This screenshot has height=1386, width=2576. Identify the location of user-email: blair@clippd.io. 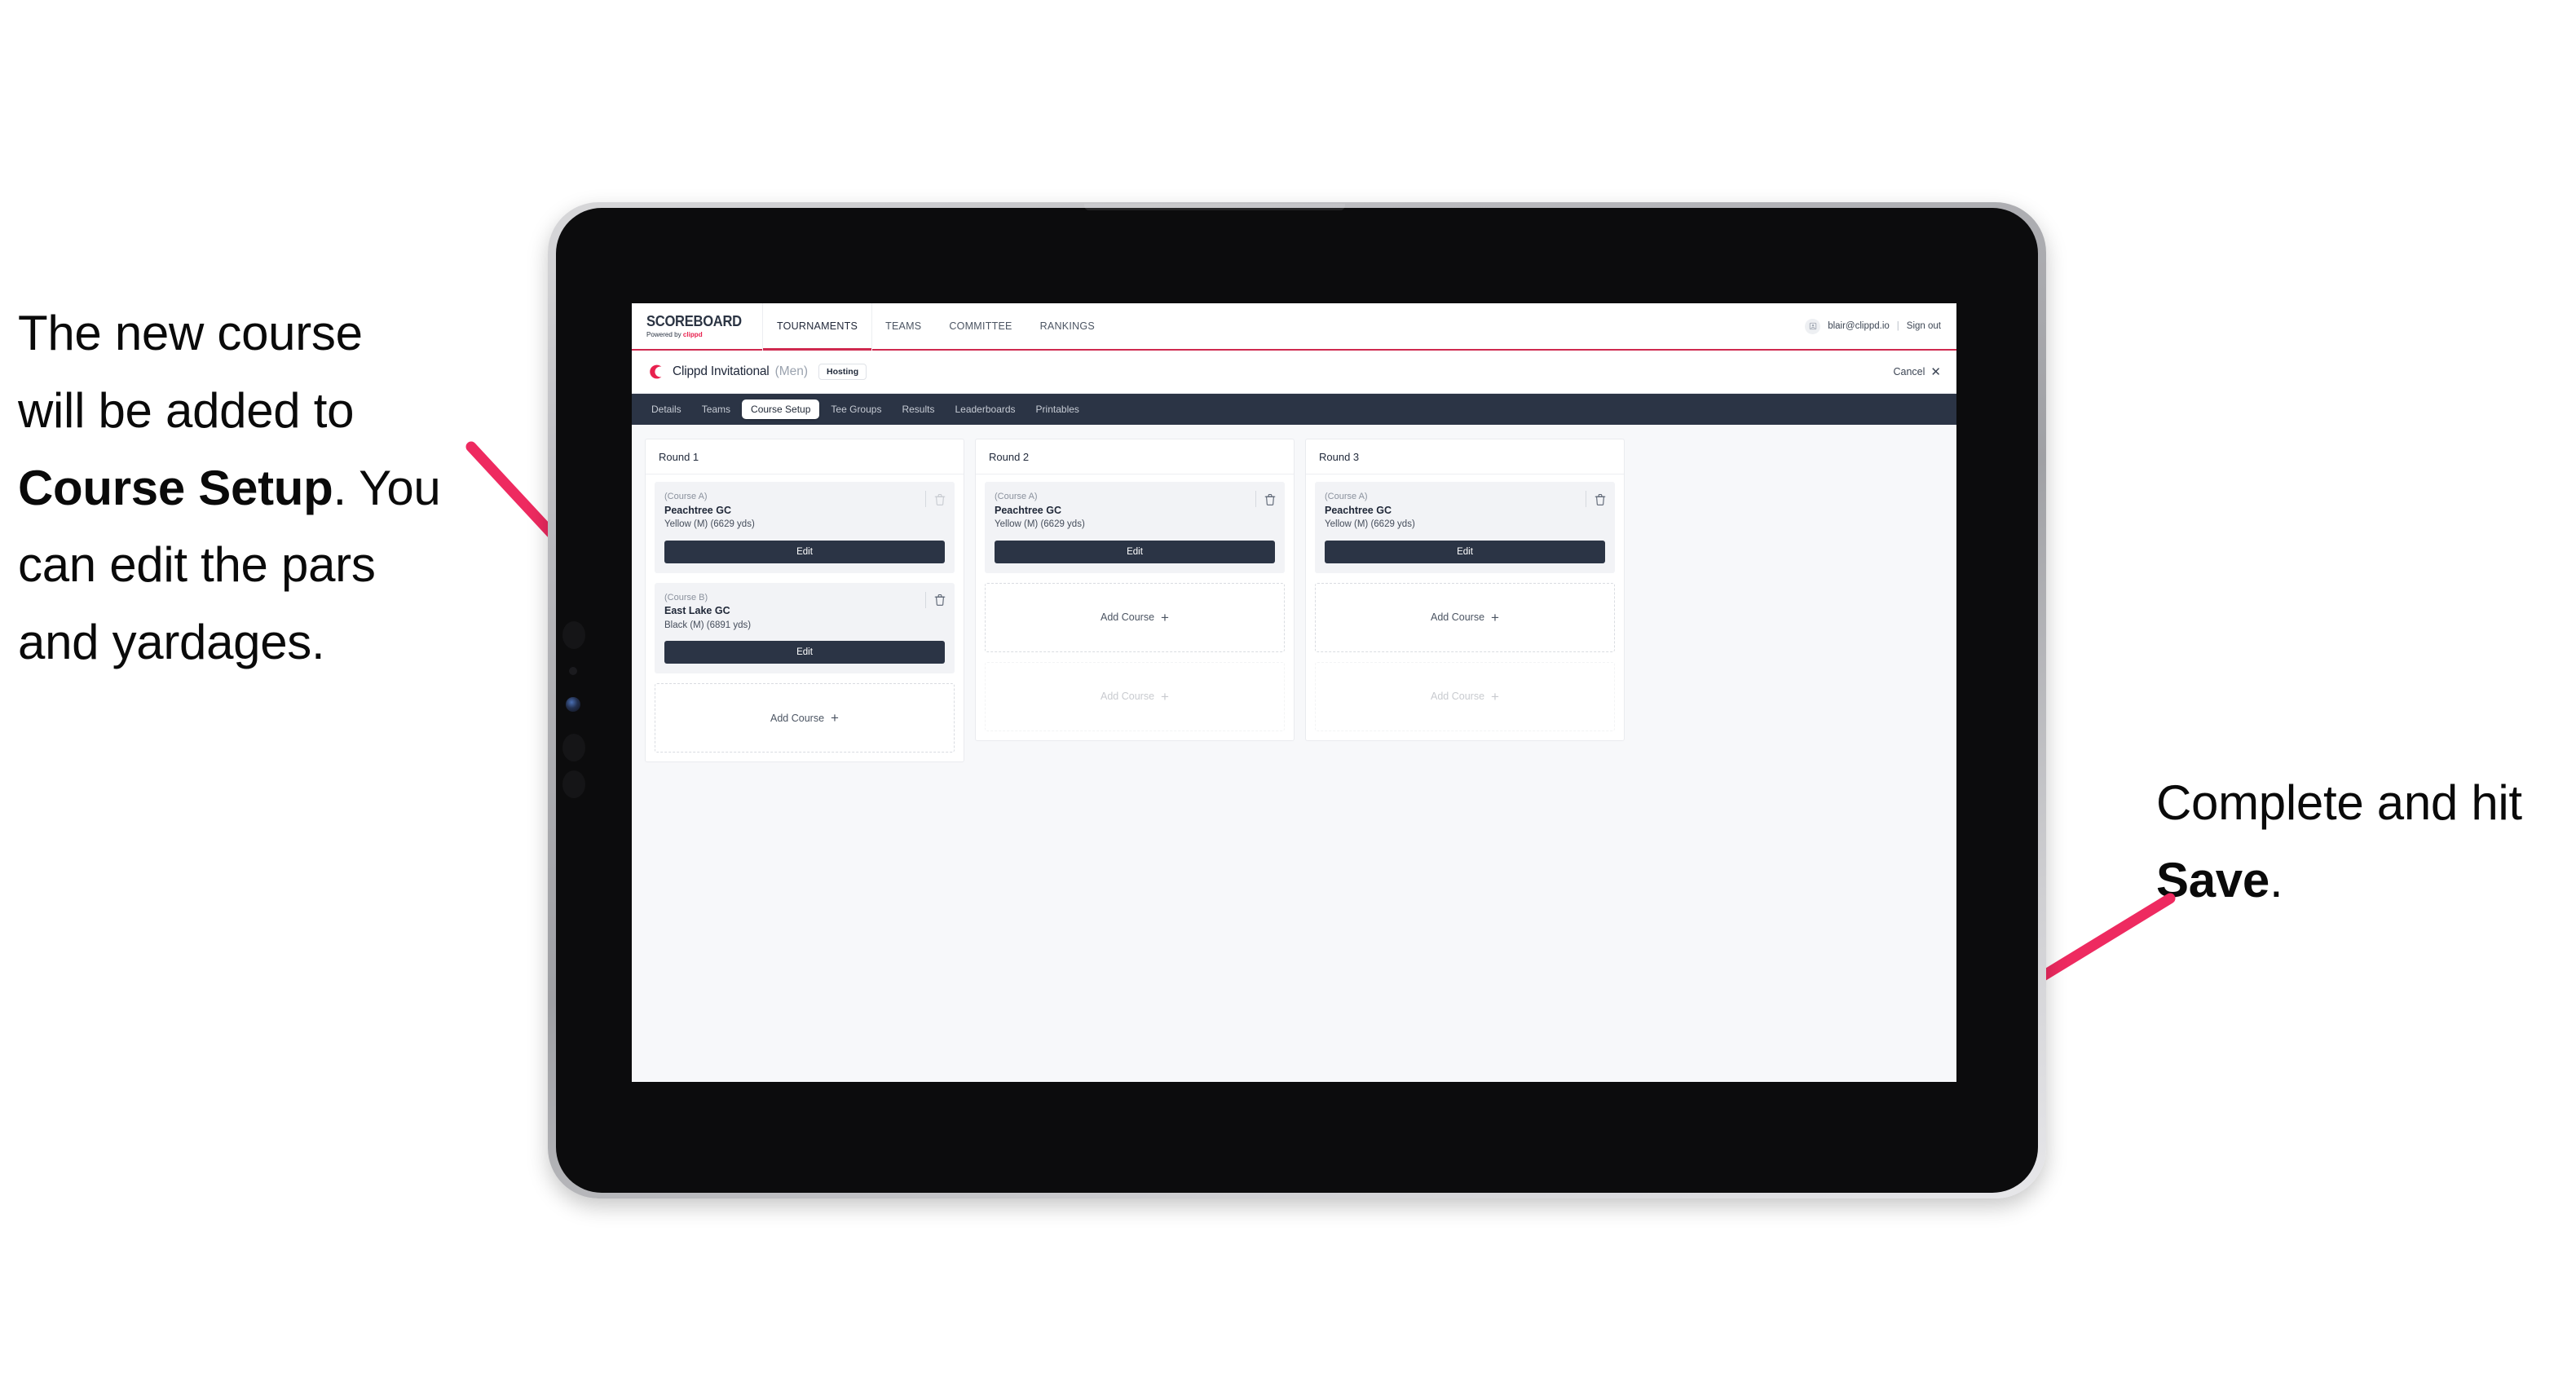
(1859, 326).